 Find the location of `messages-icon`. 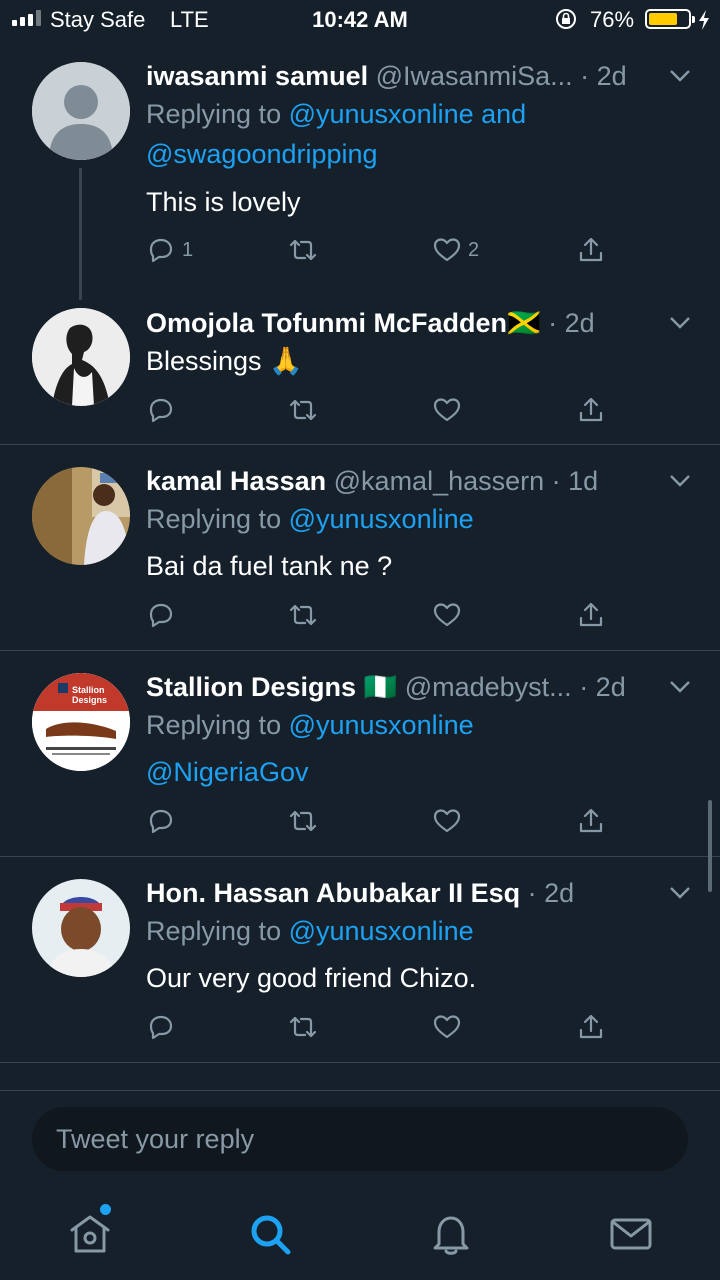

messages-icon is located at coordinates (631, 1234).